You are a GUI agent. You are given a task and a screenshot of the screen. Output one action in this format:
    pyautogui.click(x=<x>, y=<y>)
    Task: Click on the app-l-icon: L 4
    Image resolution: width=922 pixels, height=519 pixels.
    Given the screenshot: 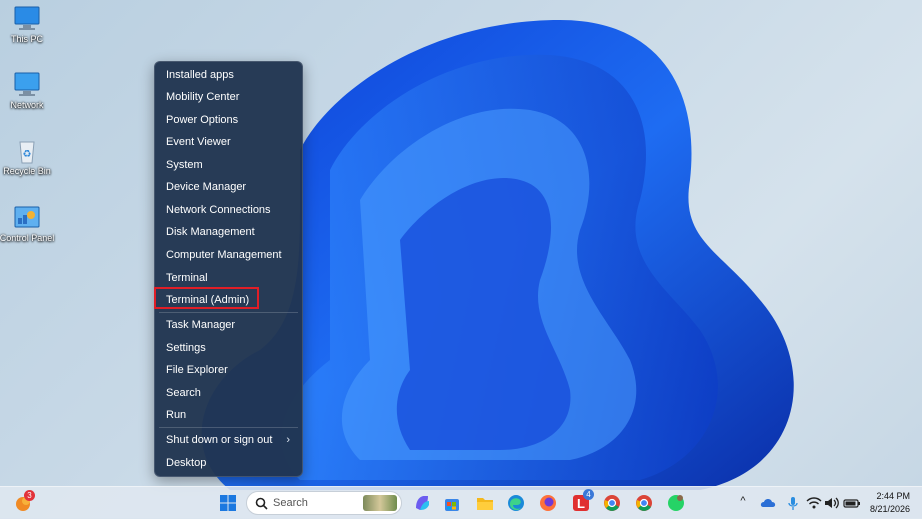 What is the action you would take?
    pyautogui.click(x=582, y=501)
    